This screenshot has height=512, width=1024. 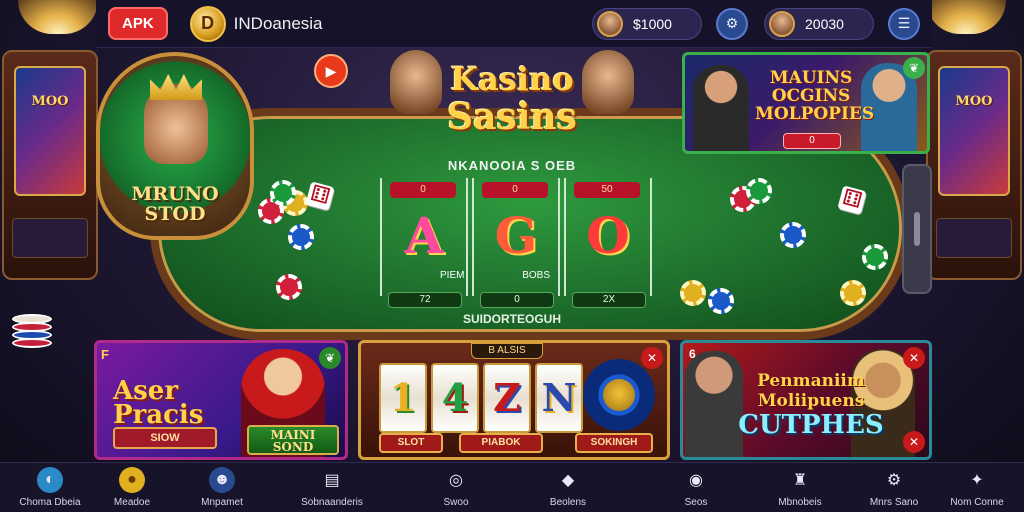 I want to click on bet-lane-o: 50 O 2X, so click(x=608, y=243).